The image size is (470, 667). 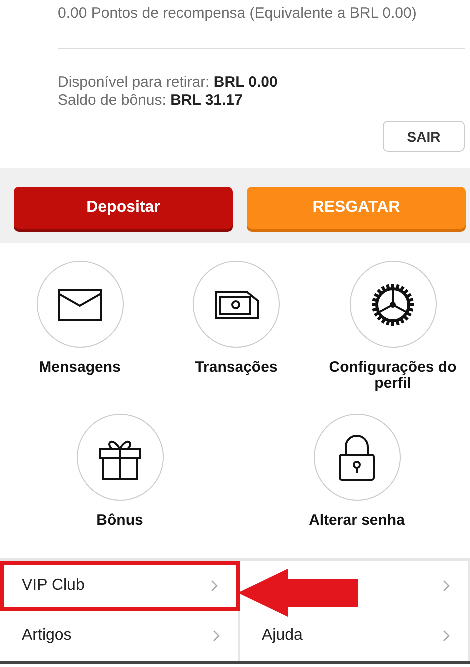 What do you see at coordinates (236, 368) in the screenshot?
I see `shortcut-label: Transações` at bounding box center [236, 368].